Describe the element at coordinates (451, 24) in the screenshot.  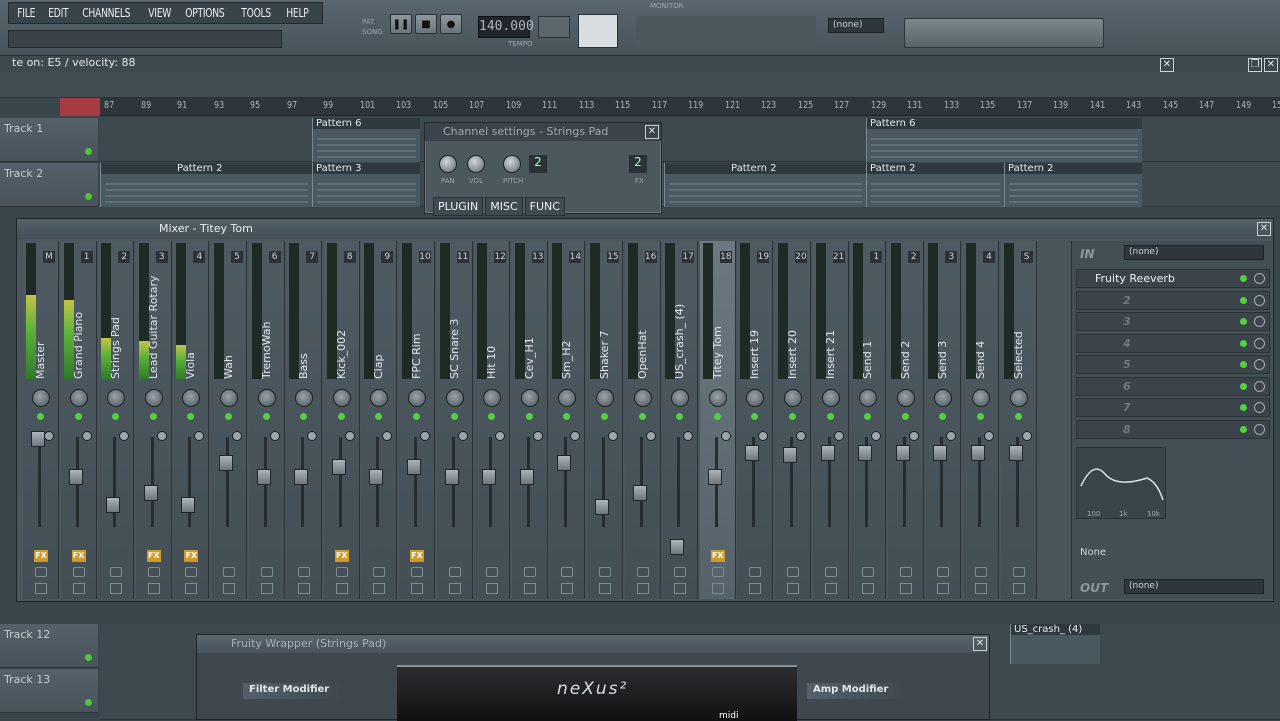
I see `record-button: ●` at that location.